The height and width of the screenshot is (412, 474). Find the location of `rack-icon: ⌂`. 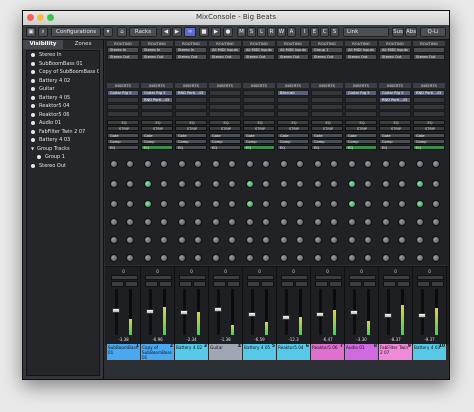

rack-icon: ⌂ is located at coordinates (122, 32).